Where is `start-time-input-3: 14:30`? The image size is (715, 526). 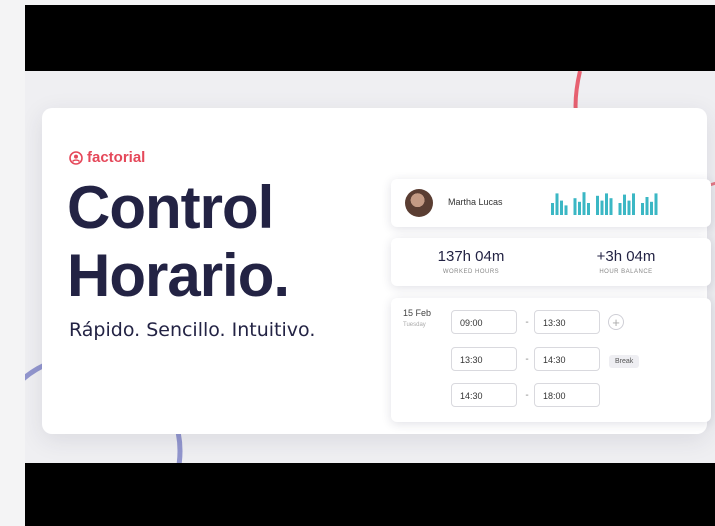 start-time-input-3: 14:30 is located at coordinates (484, 395).